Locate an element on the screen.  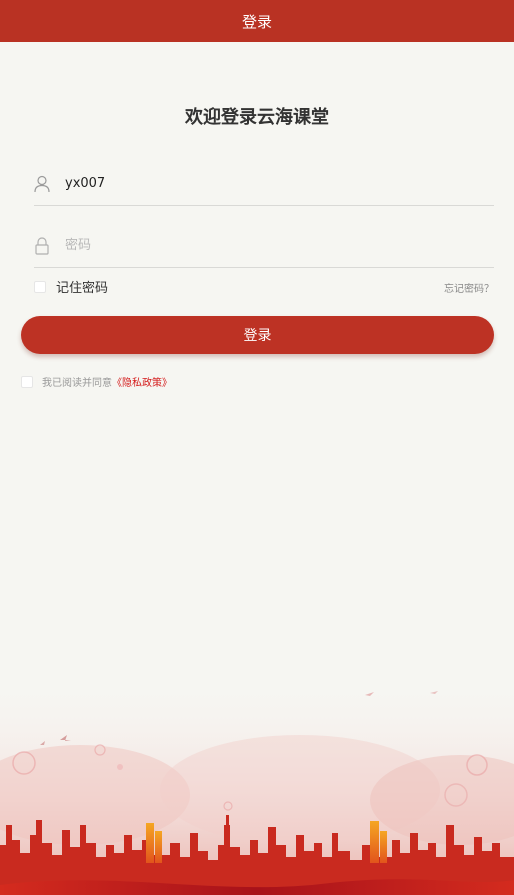
password-input is located at coordinates (265, 245).